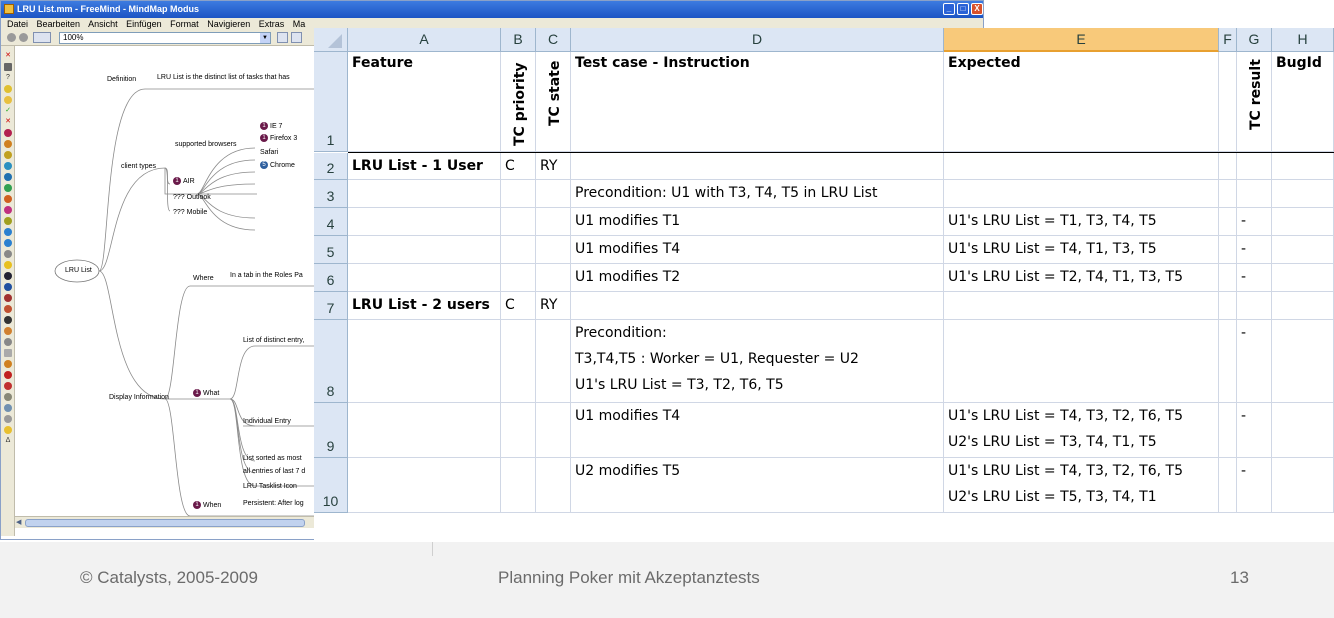  Describe the element at coordinates (8, 331) in the screenshot. I see `music-icon` at that location.